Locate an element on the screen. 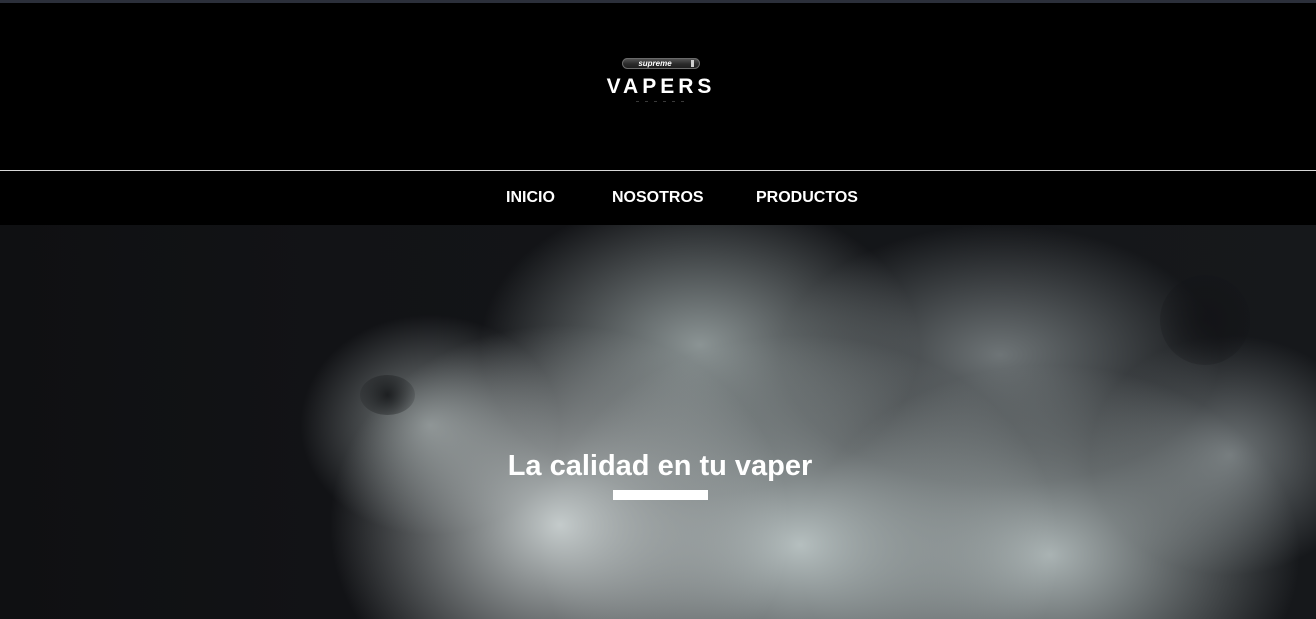 The height and width of the screenshot is (619, 1316). logo-badge: supreme is located at coordinates (661, 63).